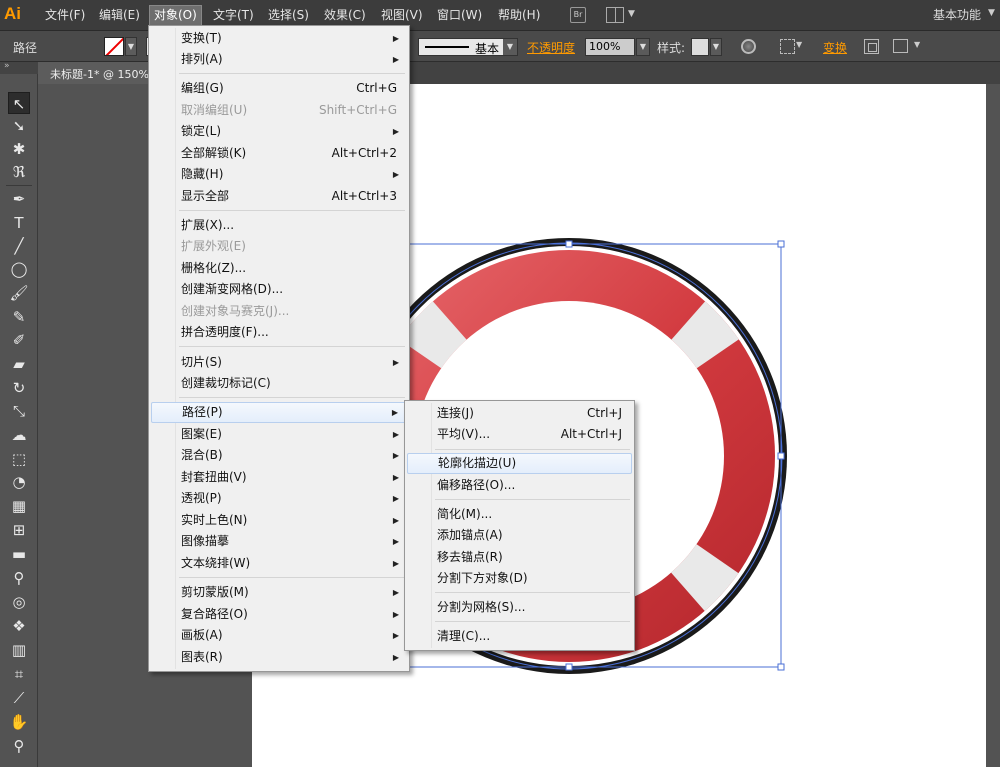 This screenshot has height=767, width=1000. What do you see at coordinates (19, 364) in the screenshot?
I see `eraser-tool-icon: ▰` at bounding box center [19, 364].